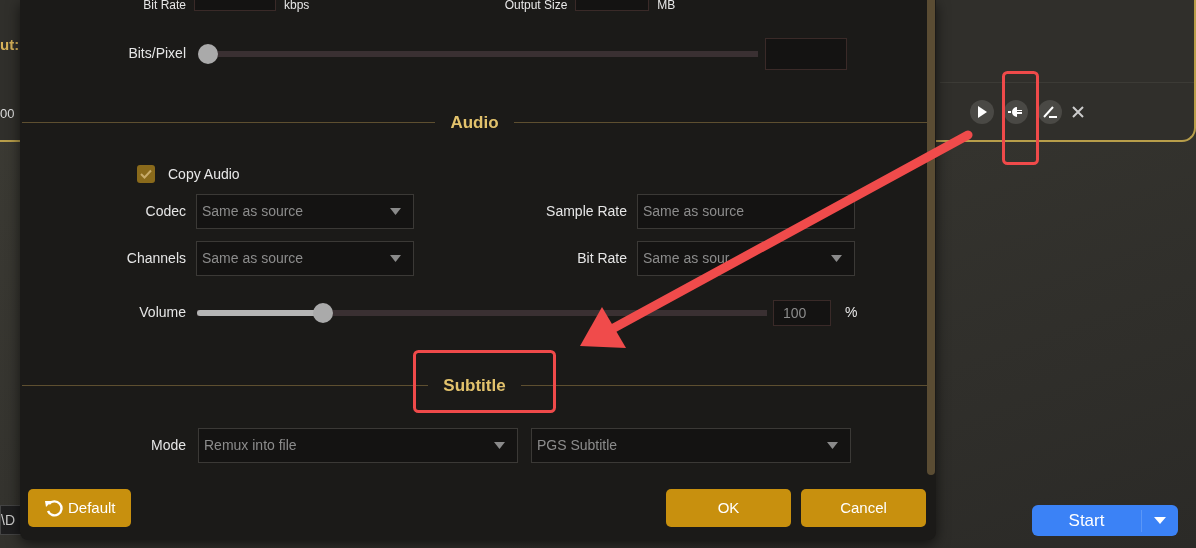 Image resolution: width=1196 pixels, height=548 pixels. I want to click on duration-text: 00, so click(7, 114).